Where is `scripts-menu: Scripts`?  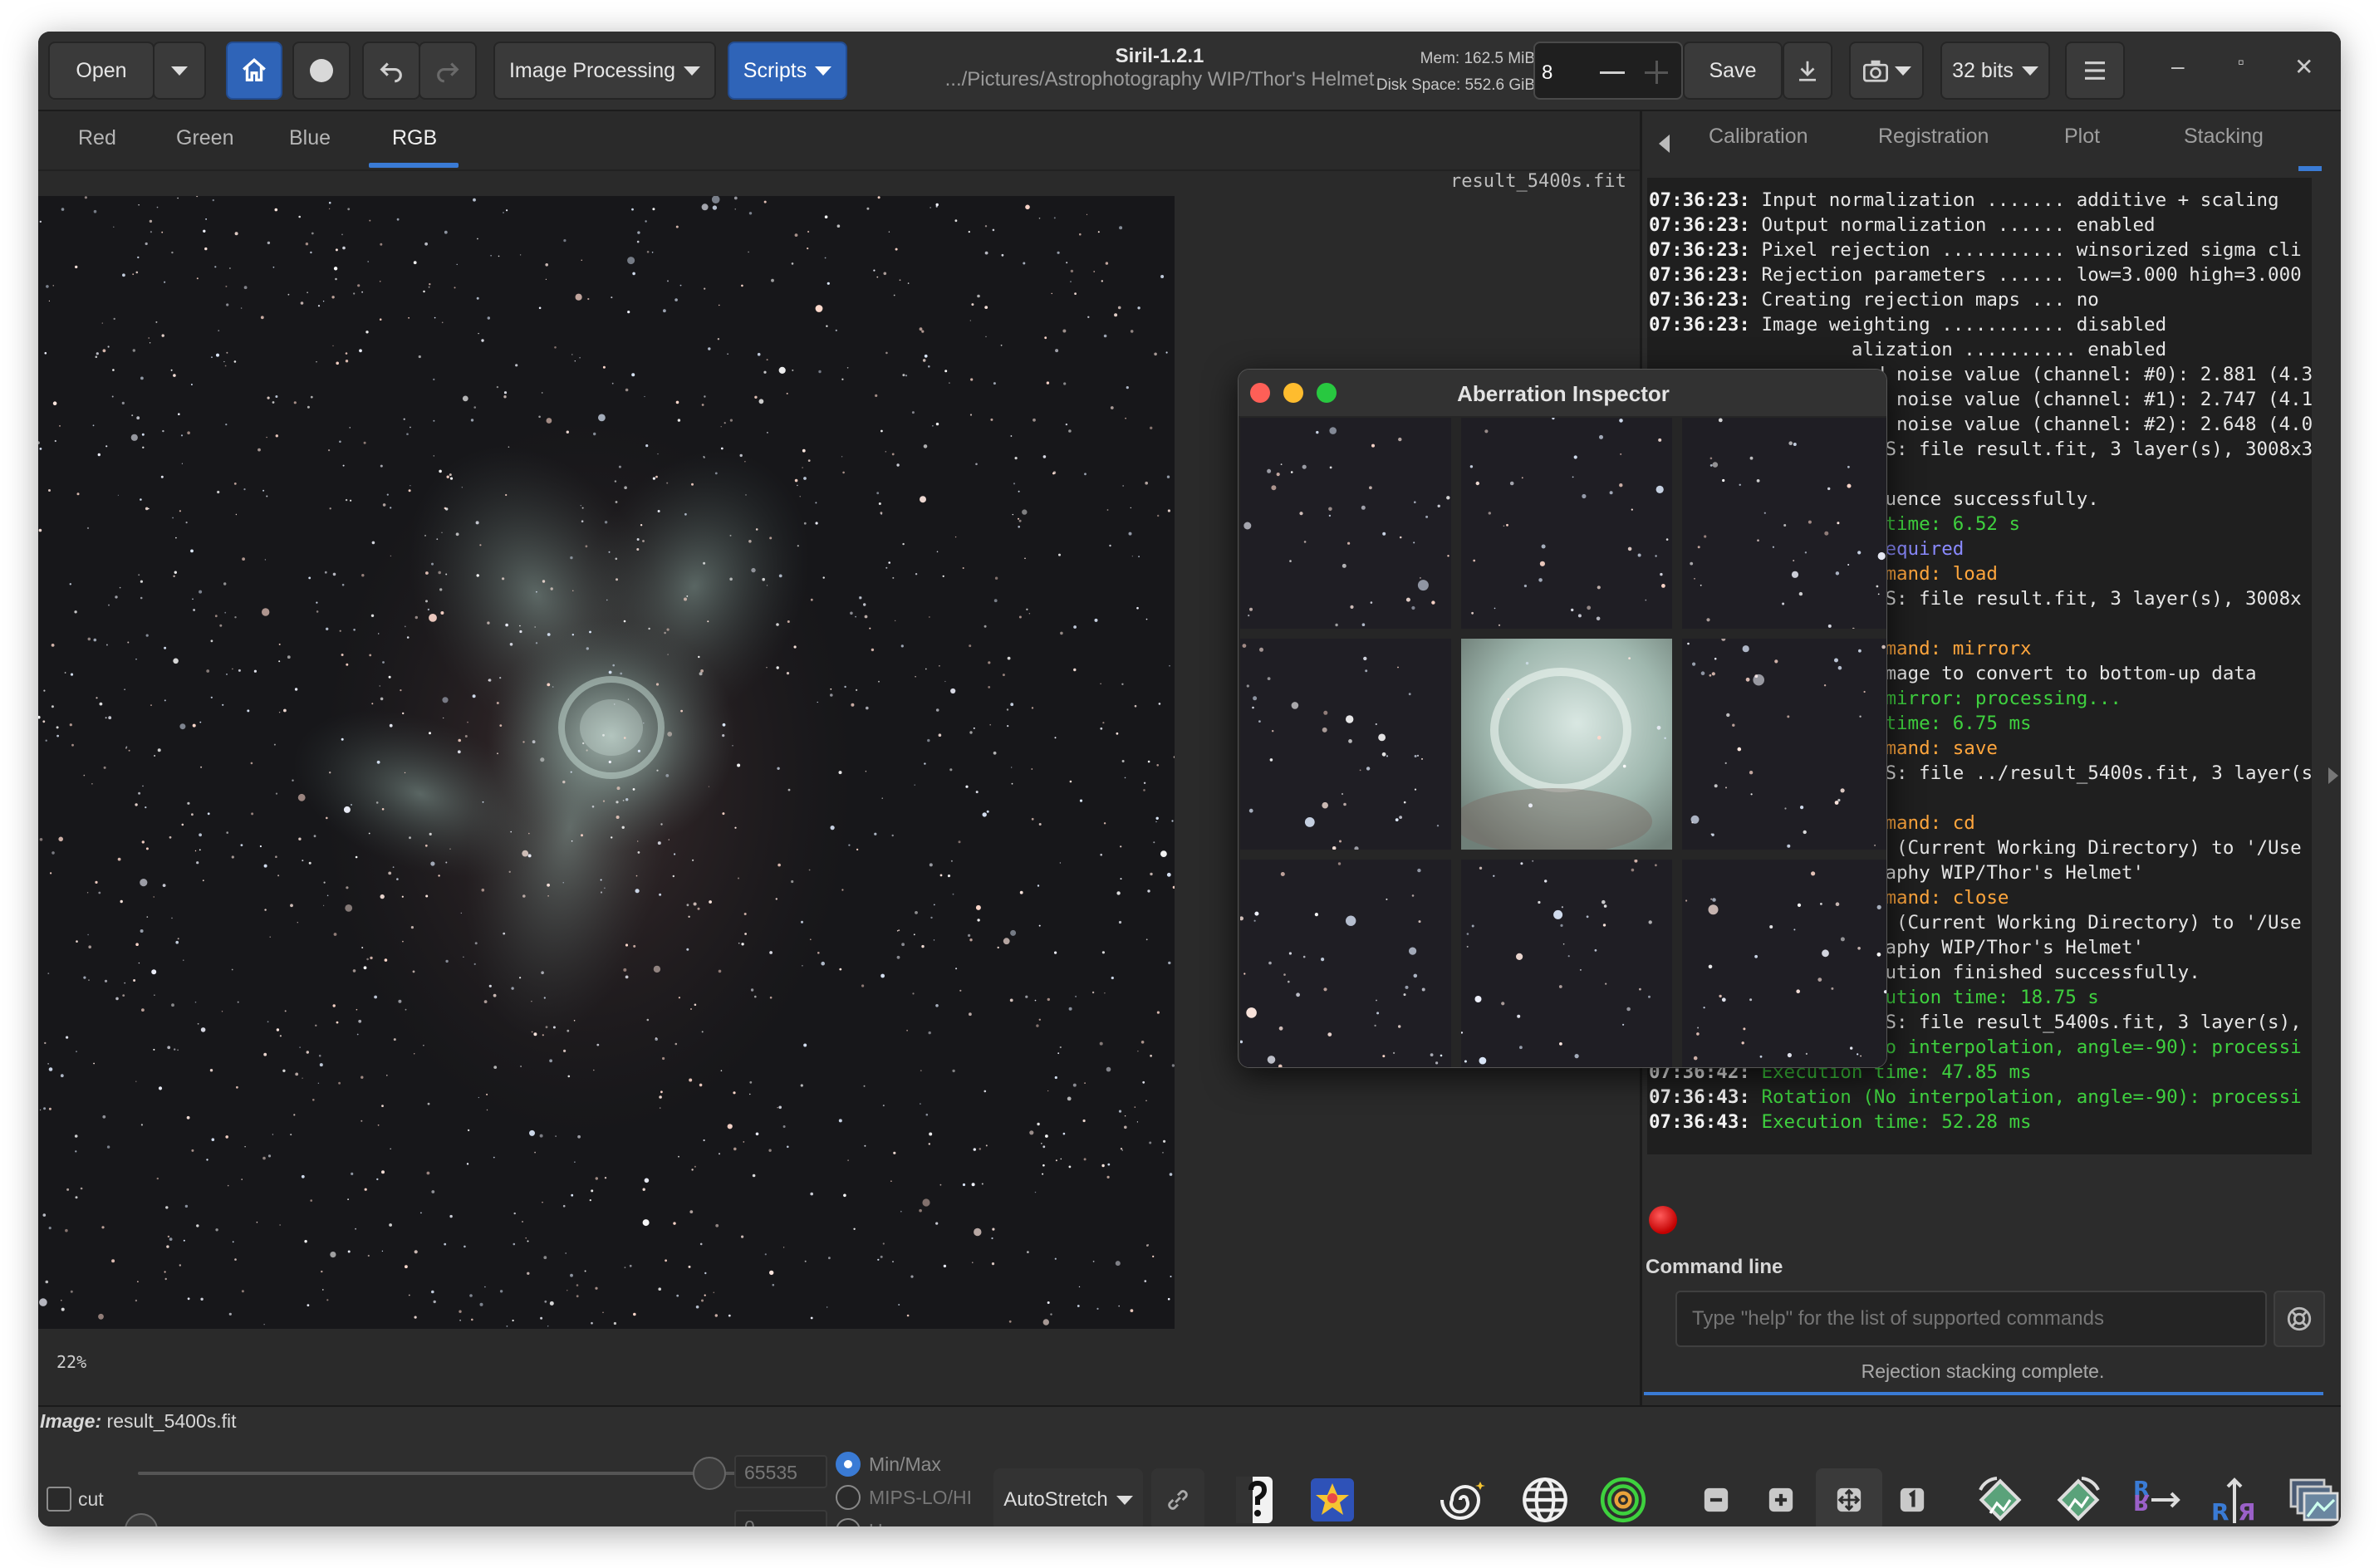 scripts-menu: Scripts is located at coordinates (787, 71).